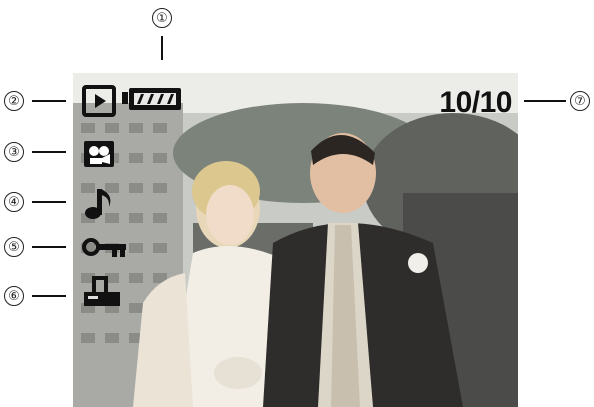 Image resolution: width=594 pixels, height=407 pixels. What do you see at coordinates (14, 296) in the screenshot?
I see `callout-6: ⑥` at bounding box center [14, 296].